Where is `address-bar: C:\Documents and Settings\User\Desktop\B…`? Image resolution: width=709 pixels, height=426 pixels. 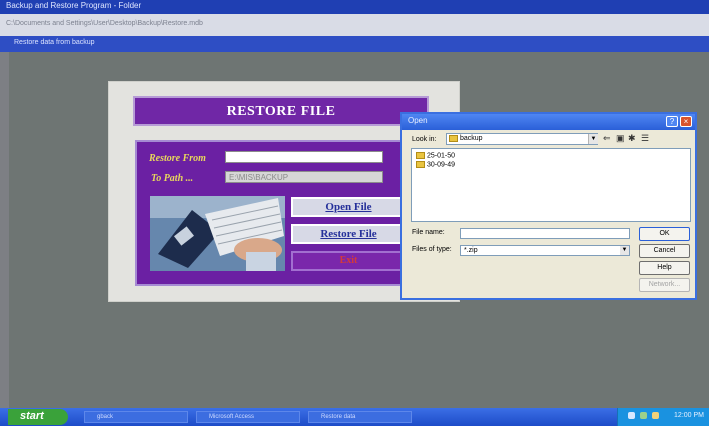 address-bar: C:\Documents and Settings\User\Desktop\B… is located at coordinates (354, 25).